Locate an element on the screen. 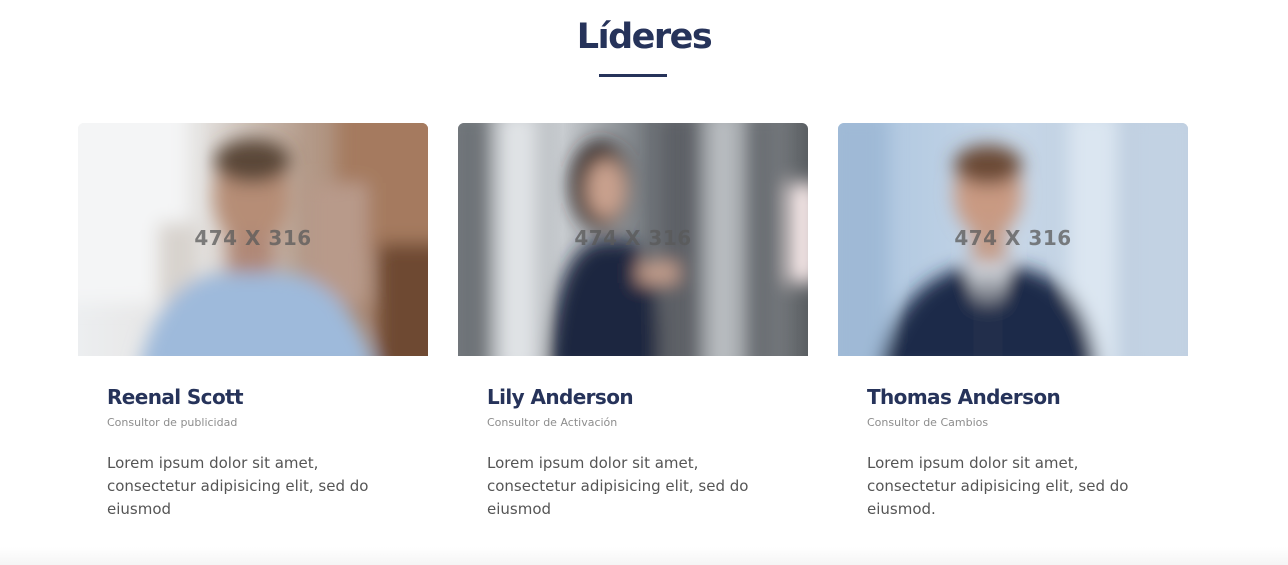 Image resolution: width=1288 pixels, height=565 pixels. leader-name: Thomas Anderson is located at coordinates (964, 397).